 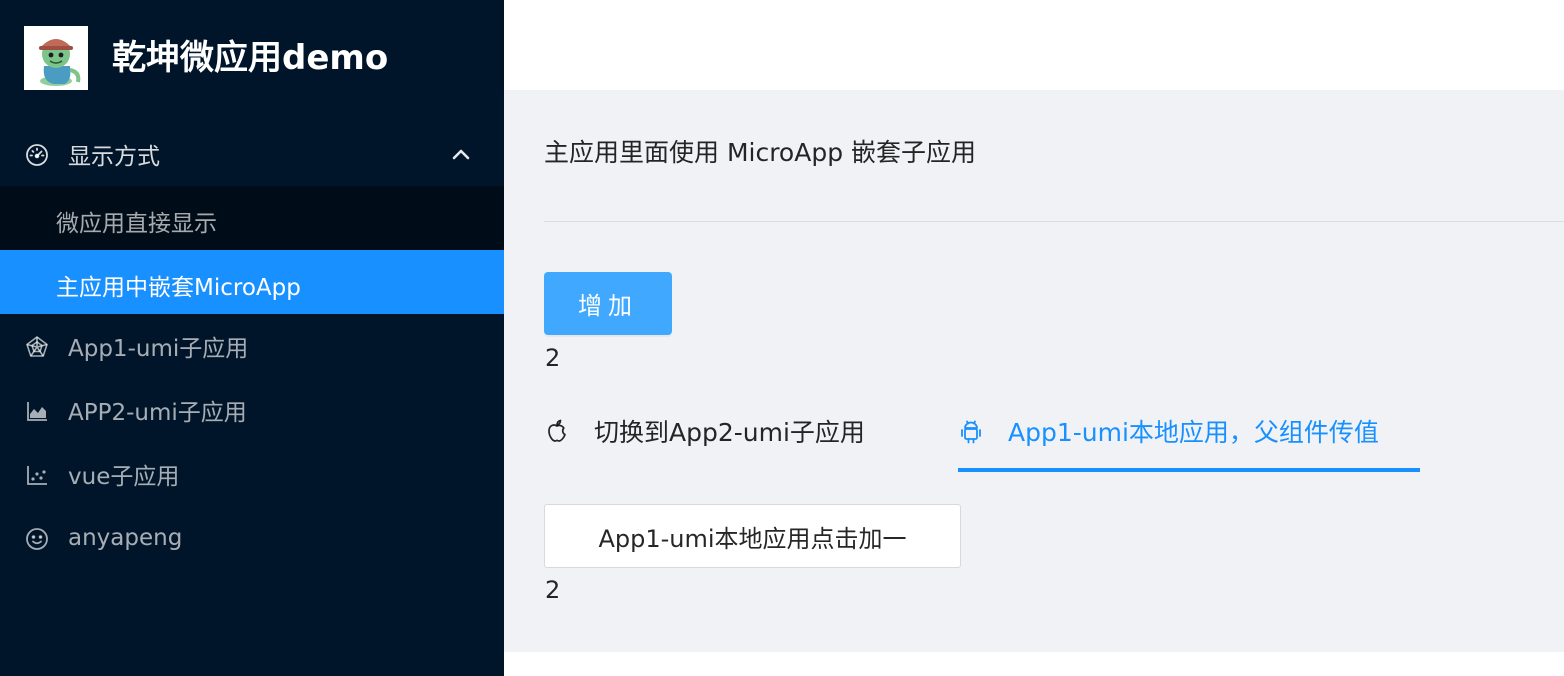 I want to click on tab-active-indicator, so click(x=1189, y=470).